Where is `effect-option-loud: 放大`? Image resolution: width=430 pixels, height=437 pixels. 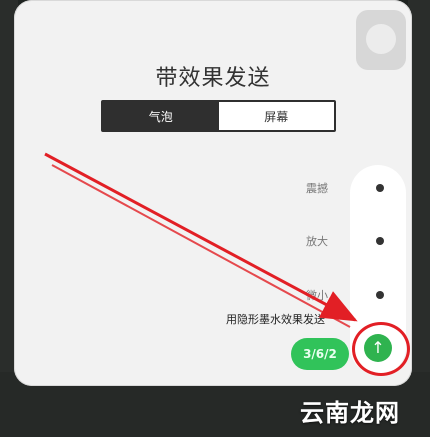
effect-option-loud: 放大 is located at coordinates (330, 241).